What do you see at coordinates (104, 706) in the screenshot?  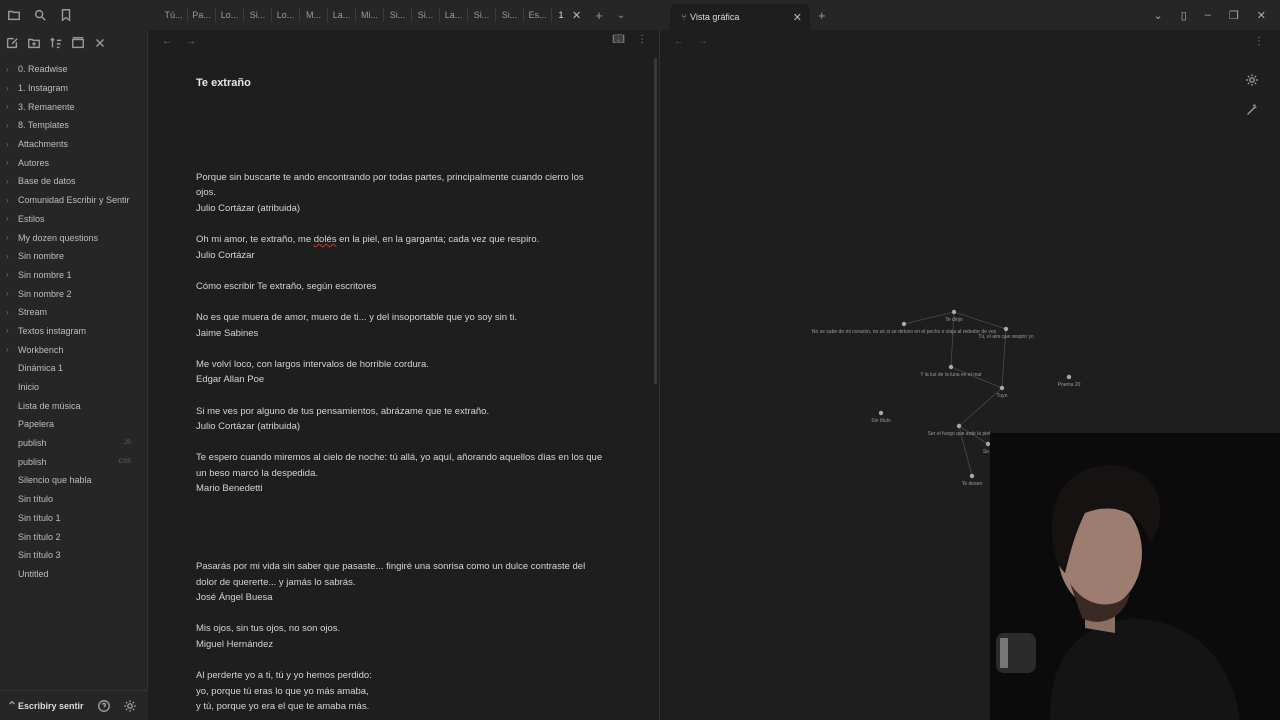 I see `help-icon` at bounding box center [104, 706].